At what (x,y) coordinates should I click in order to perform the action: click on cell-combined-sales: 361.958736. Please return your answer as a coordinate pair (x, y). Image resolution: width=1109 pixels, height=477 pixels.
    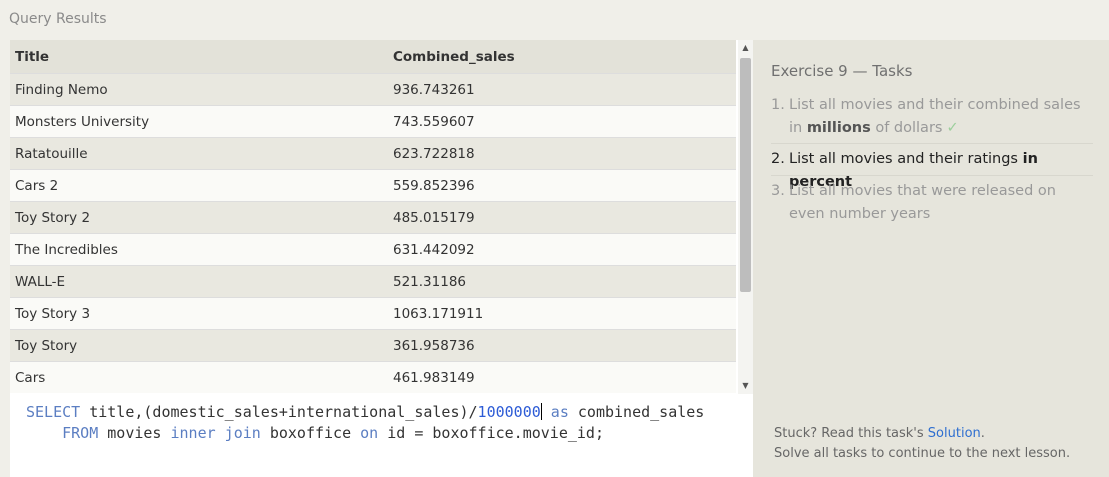
    Looking at the image, I should click on (562, 345).